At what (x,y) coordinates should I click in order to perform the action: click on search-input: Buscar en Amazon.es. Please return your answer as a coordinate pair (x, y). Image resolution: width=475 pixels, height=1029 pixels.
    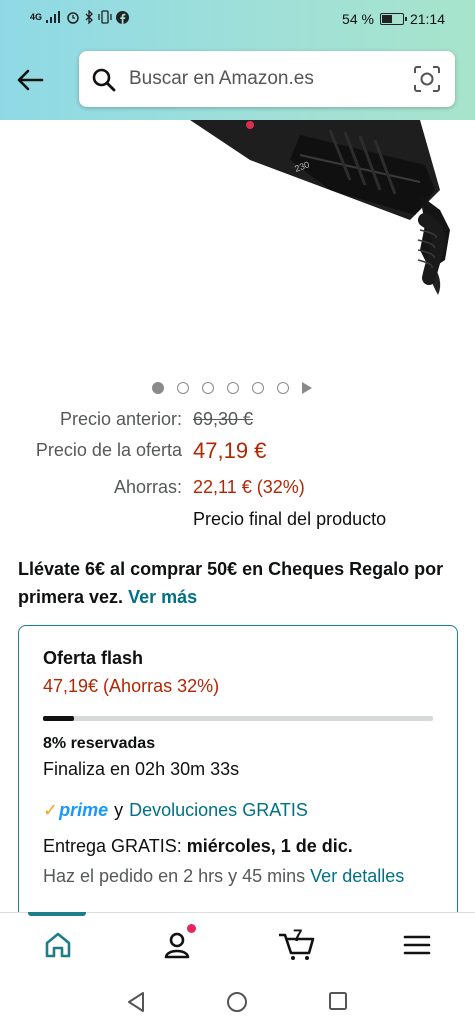
    Looking at the image, I should click on (221, 79).